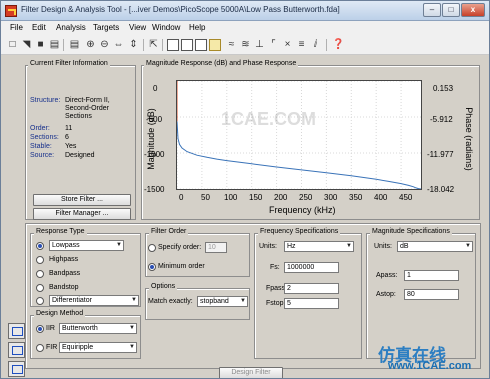 The width and height of the screenshot is (490, 379). Describe the element at coordinates (152, 267) in the screenshot. I see `minimum-order-radio` at that location.